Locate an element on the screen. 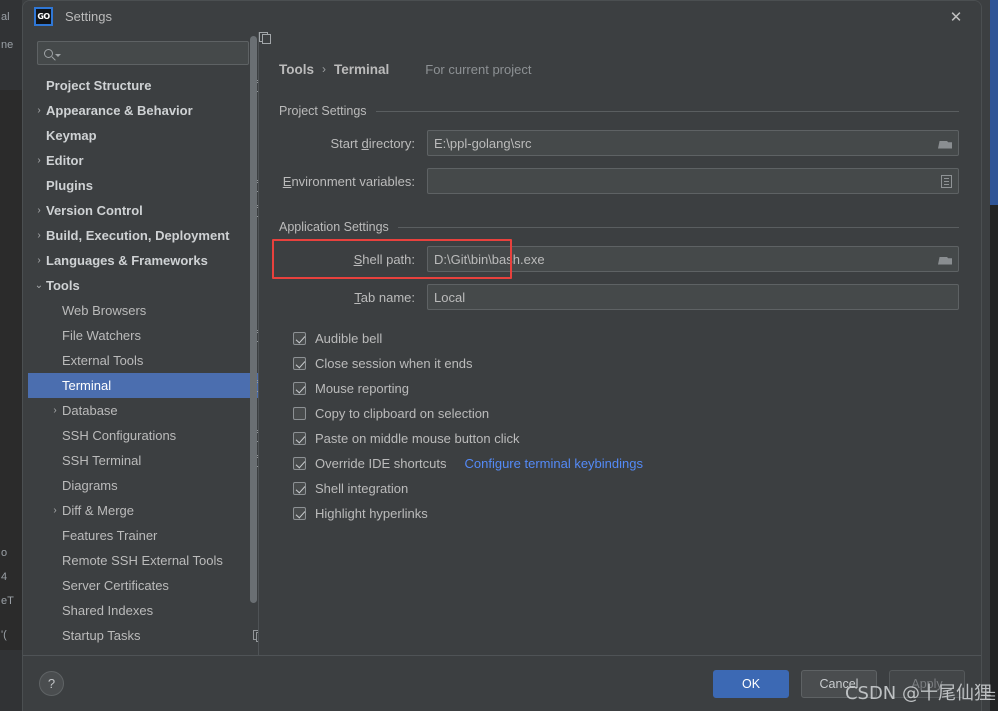 Image resolution: width=998 pixels, height=711 pixels. checkbox-mouse-reporting is located at coordinates (299, 388).